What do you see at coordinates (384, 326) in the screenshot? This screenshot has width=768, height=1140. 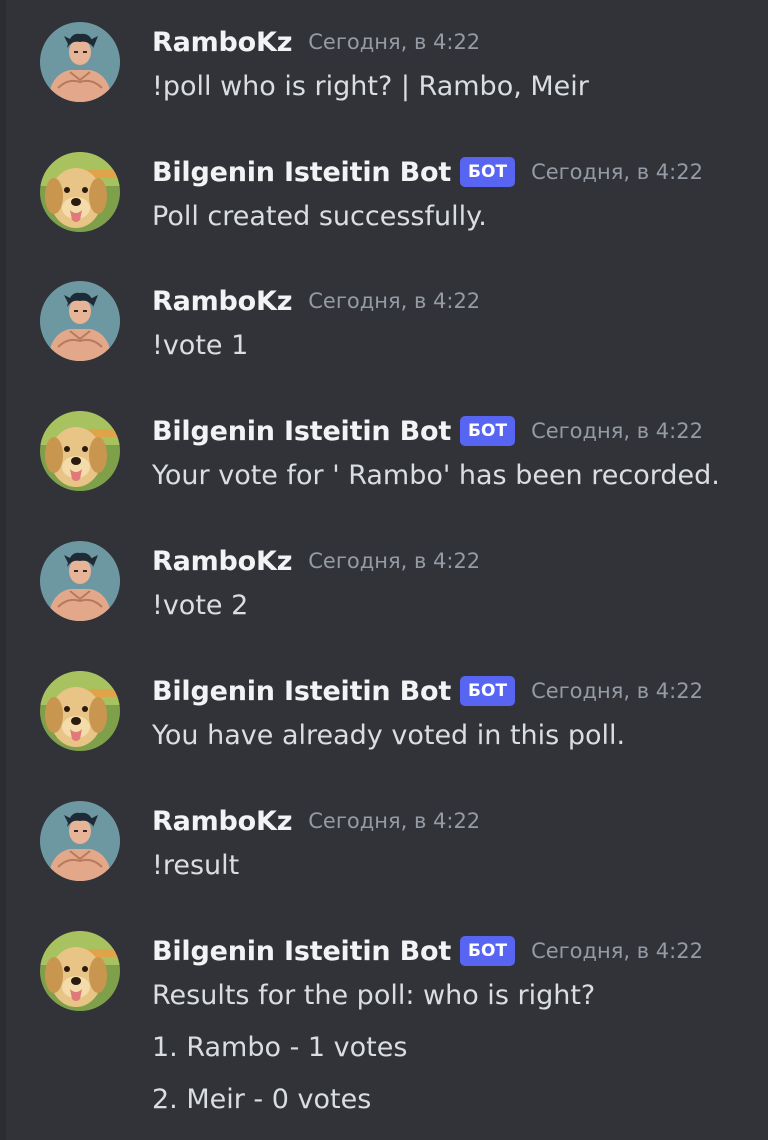 I see `chat-message: RamboKz Сегодня, в 4:22 !vote 1` at bounding box center [384, 326].